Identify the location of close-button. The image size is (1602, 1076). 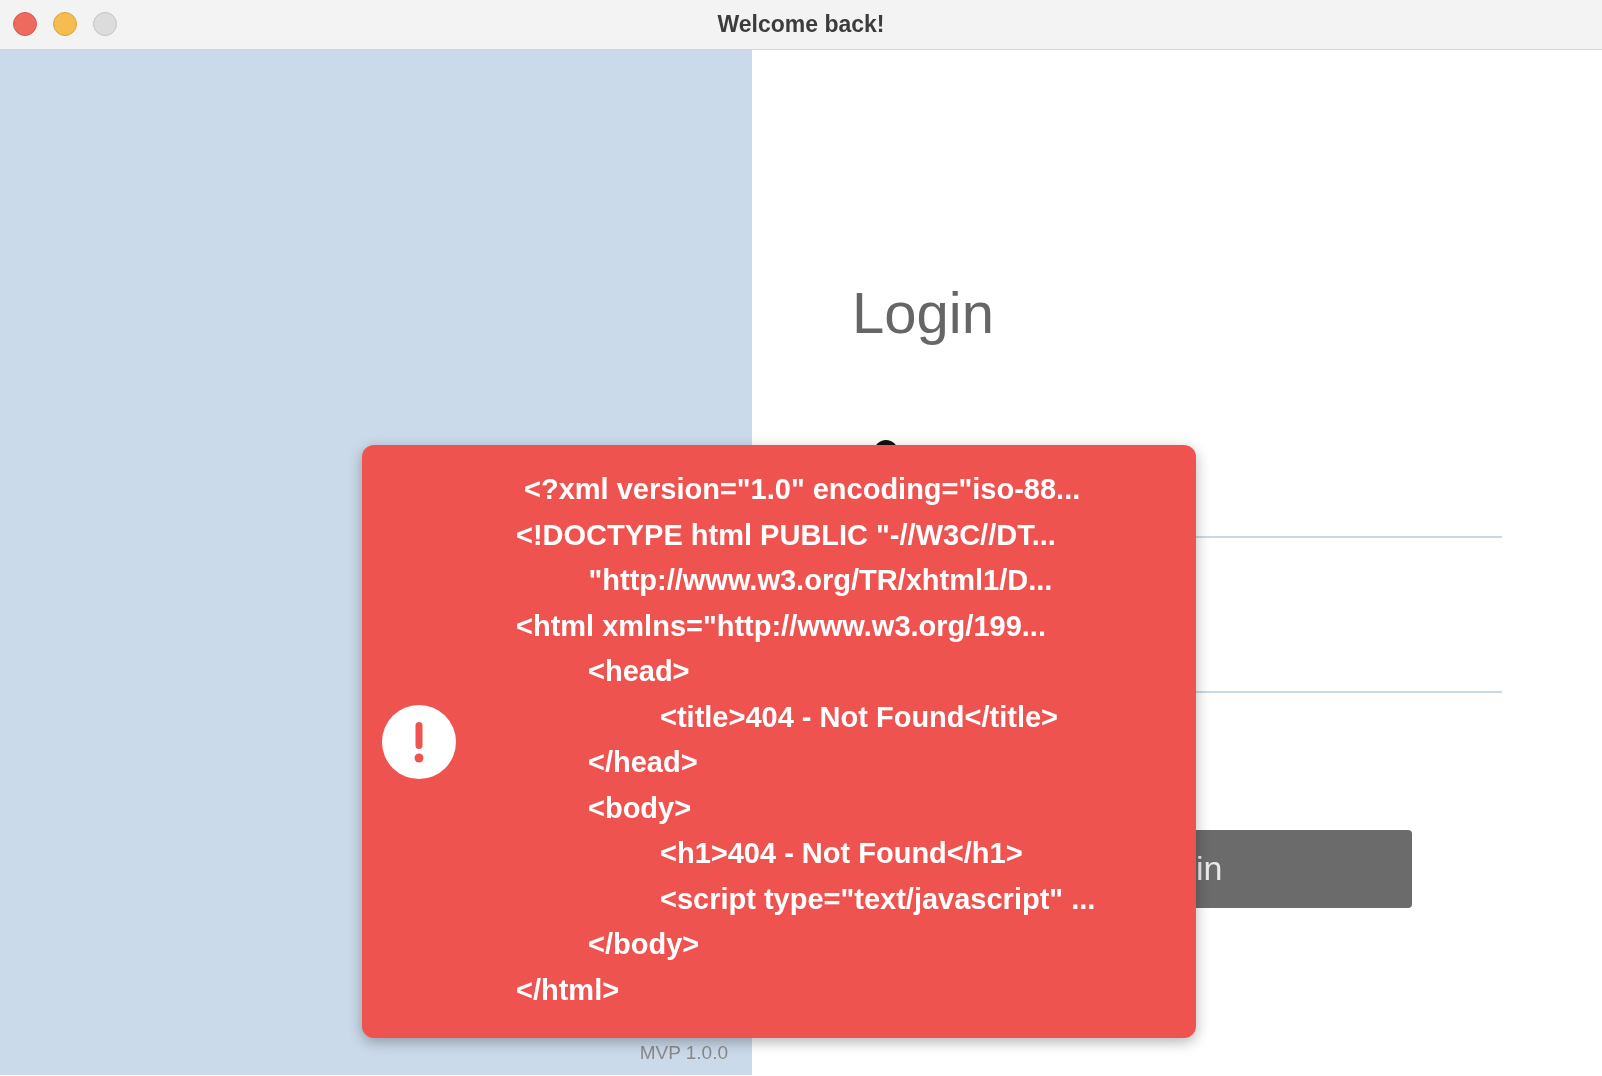
(25, 24).